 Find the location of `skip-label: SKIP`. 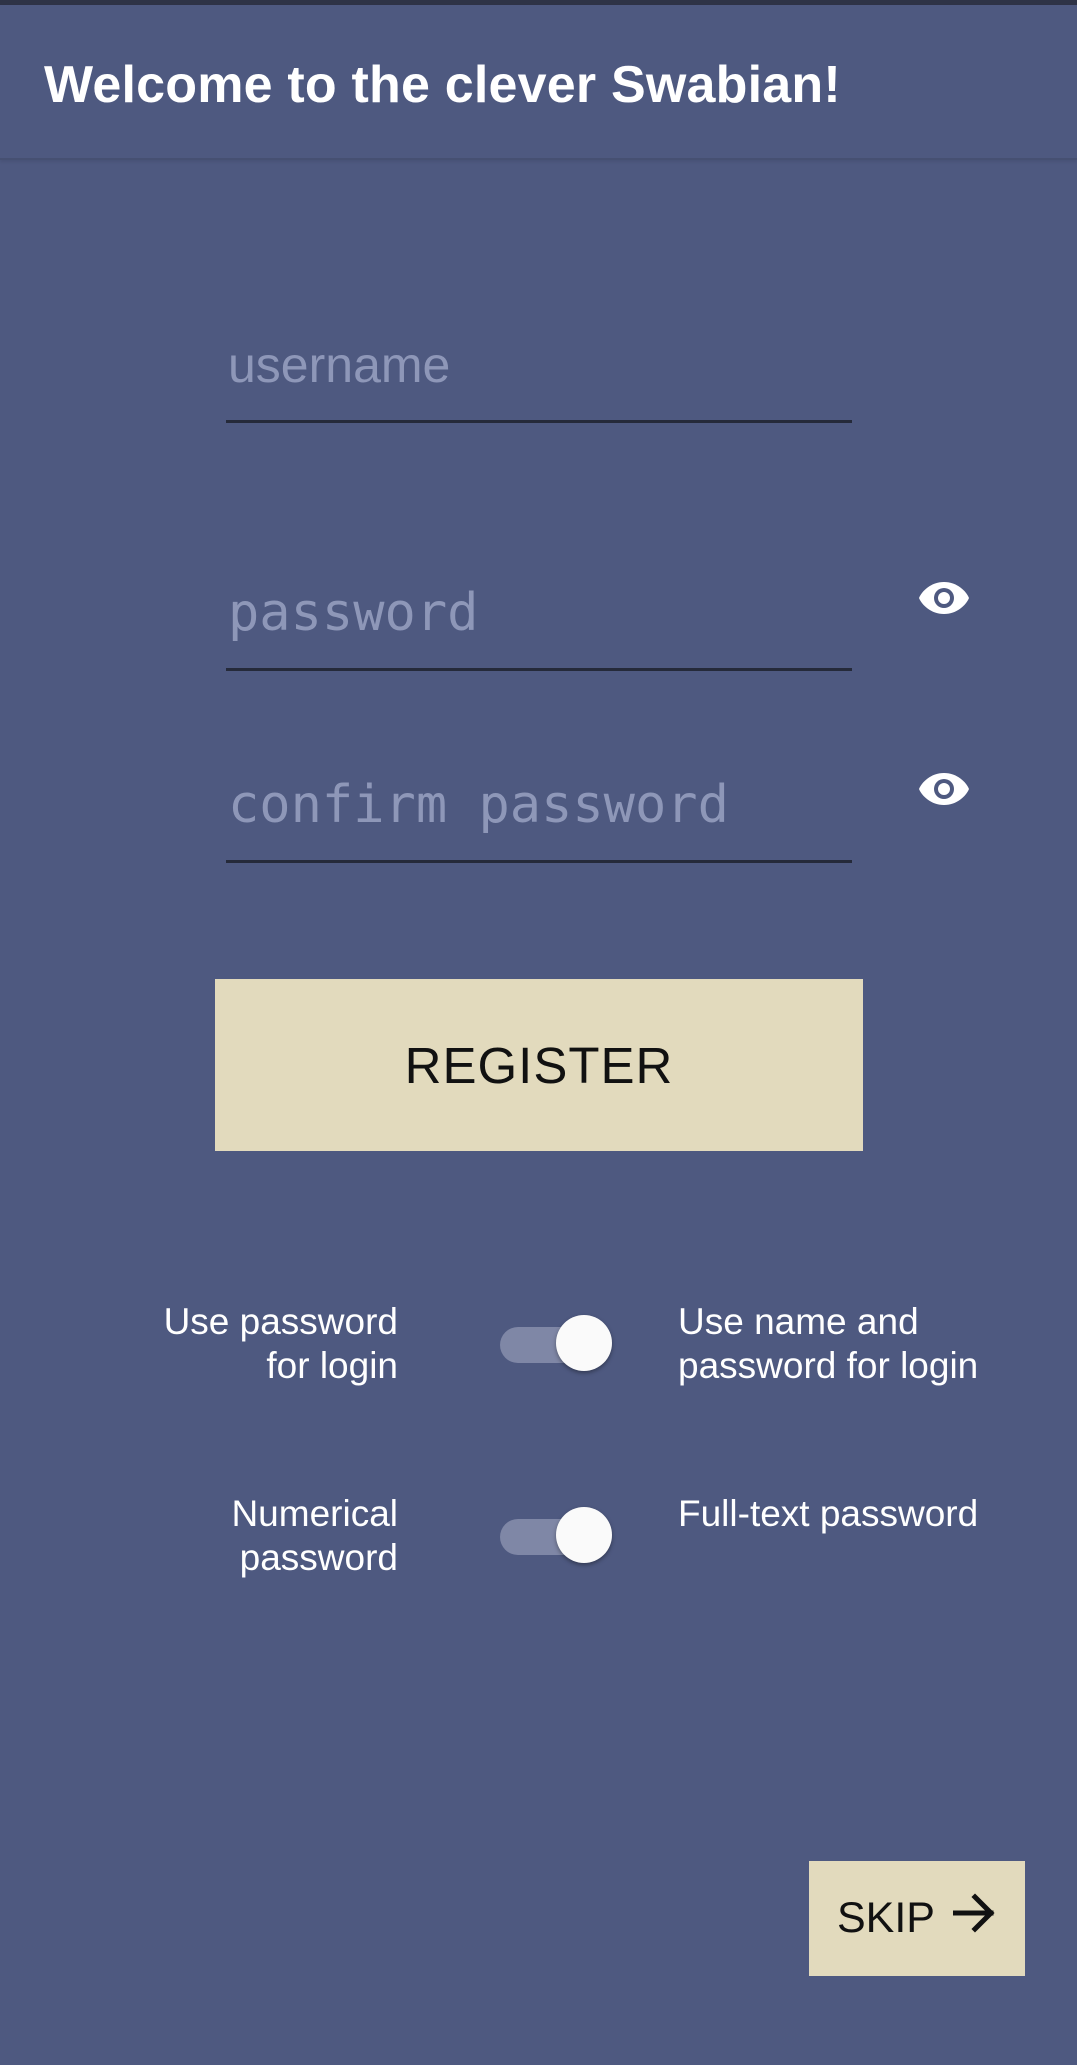

skip-label: SKIP is located at coordinates (886, 1918).